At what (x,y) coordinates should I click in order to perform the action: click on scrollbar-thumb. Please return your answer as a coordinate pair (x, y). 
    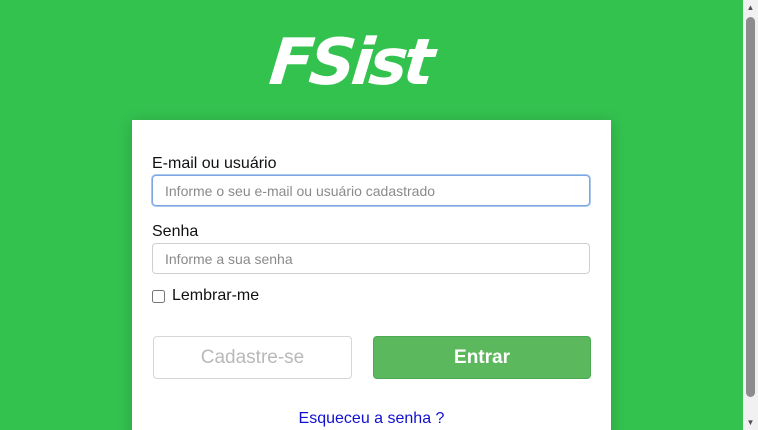
    Looking at the image, I should click on (750, 207).